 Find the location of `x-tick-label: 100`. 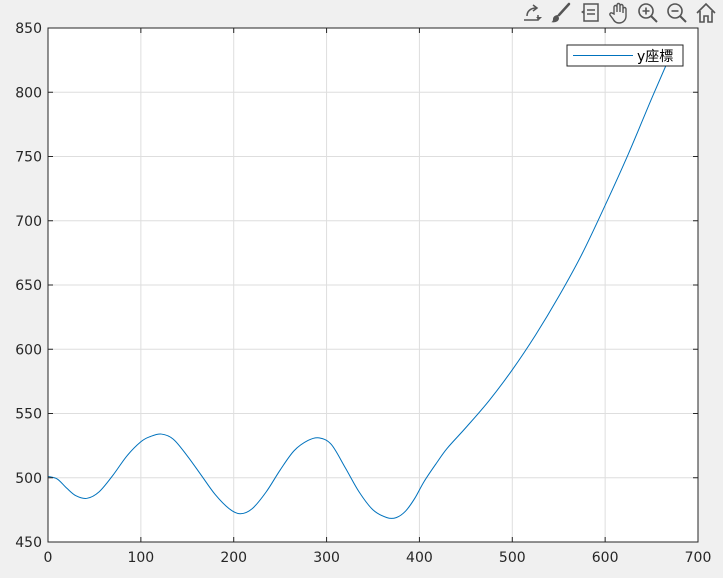

x-tick-label: 100 is located at coordinates (140, 558).